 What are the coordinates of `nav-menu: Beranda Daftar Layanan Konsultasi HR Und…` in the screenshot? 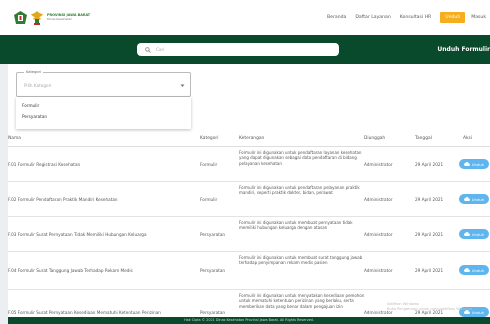 It's located at (408, 17).